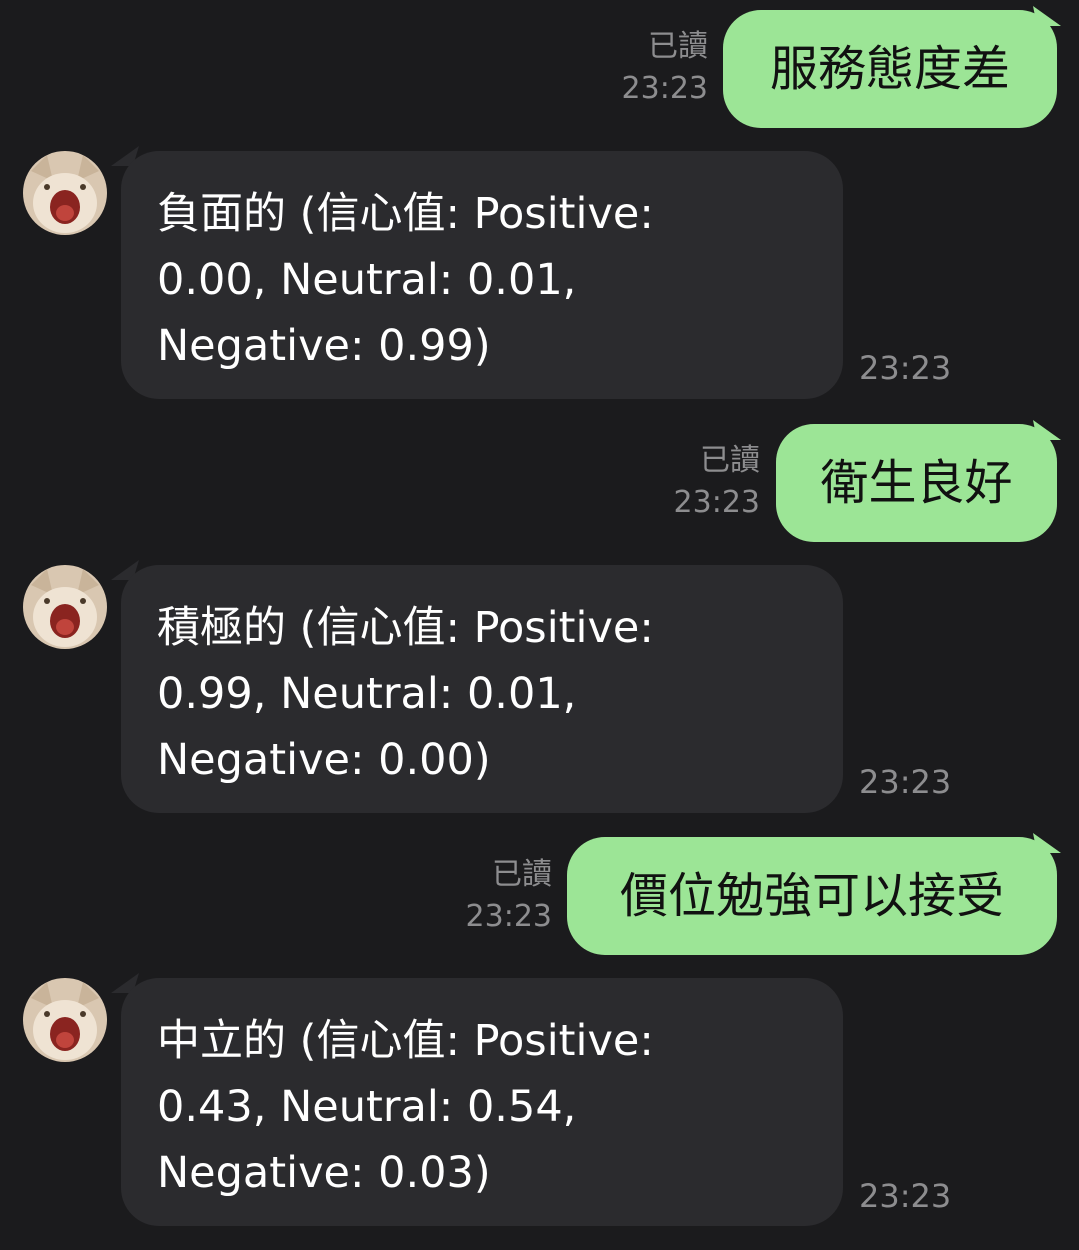 This screenshot has height=1250, width=1079. I want to click on message-bubble: 衛生良好, so click(916, 483).